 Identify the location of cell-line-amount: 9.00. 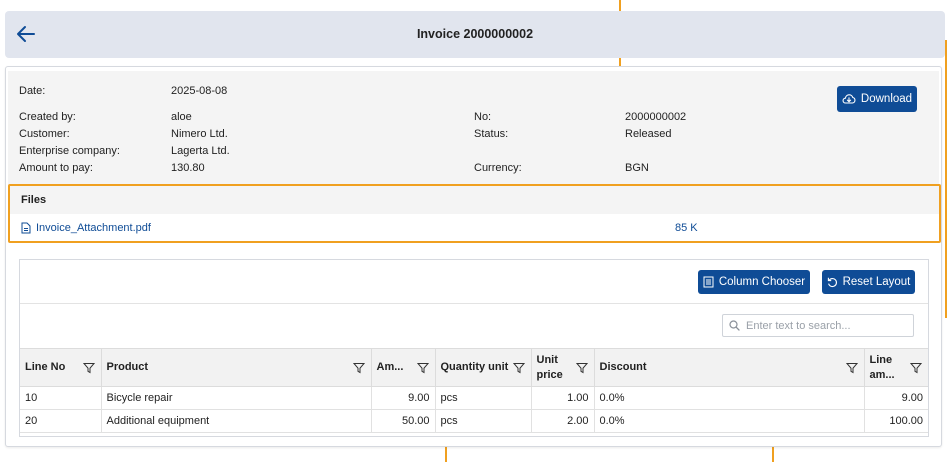
(896, 398).